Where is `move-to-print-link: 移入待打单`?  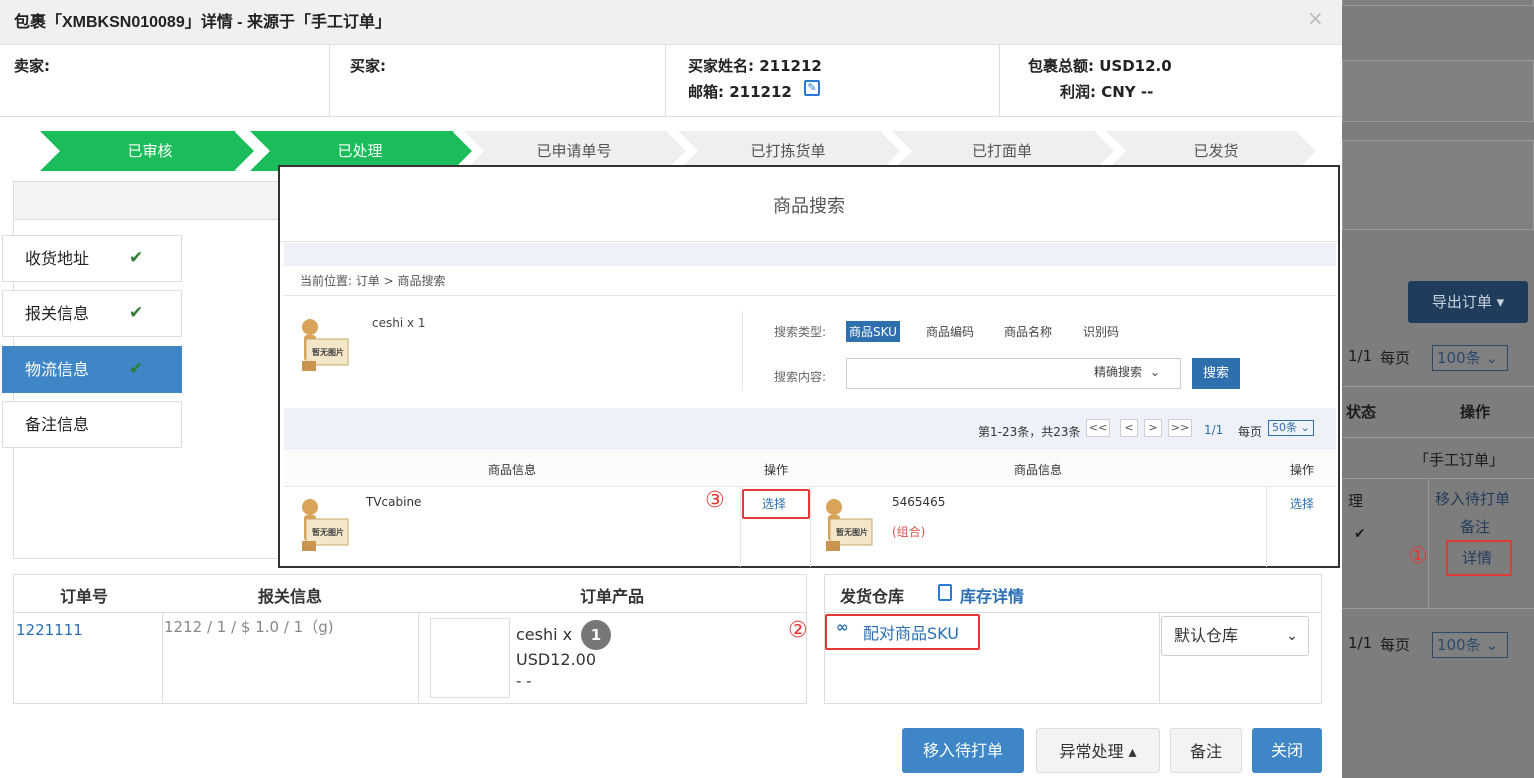
move-to-print-link: 移入待打单 is located at coordinates (1472, 498).